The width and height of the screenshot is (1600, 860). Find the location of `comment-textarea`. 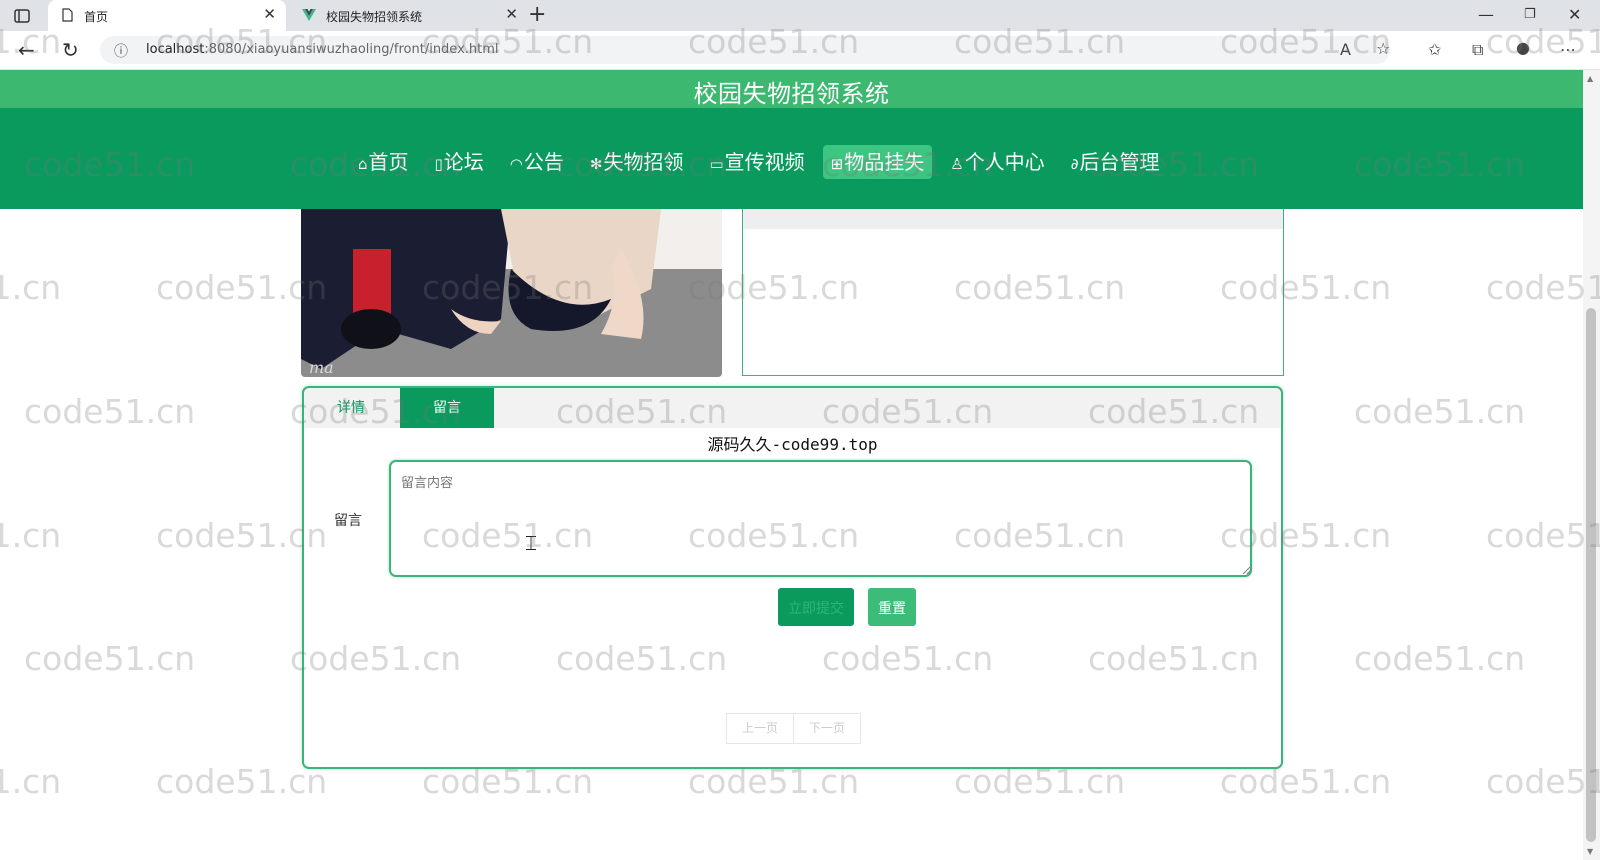

comment-textarea is located at coordinates (820, 518).